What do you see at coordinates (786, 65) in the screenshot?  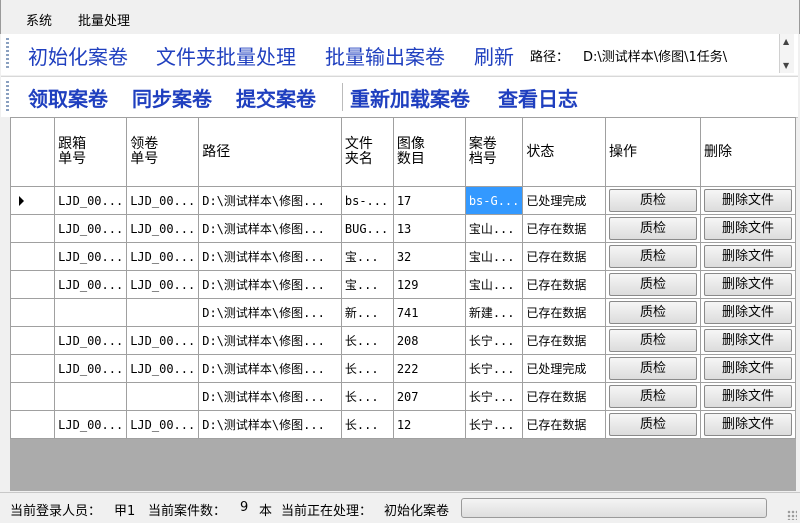 I see `scroll-down-icon: ▼` at bounding box center [786, 65].